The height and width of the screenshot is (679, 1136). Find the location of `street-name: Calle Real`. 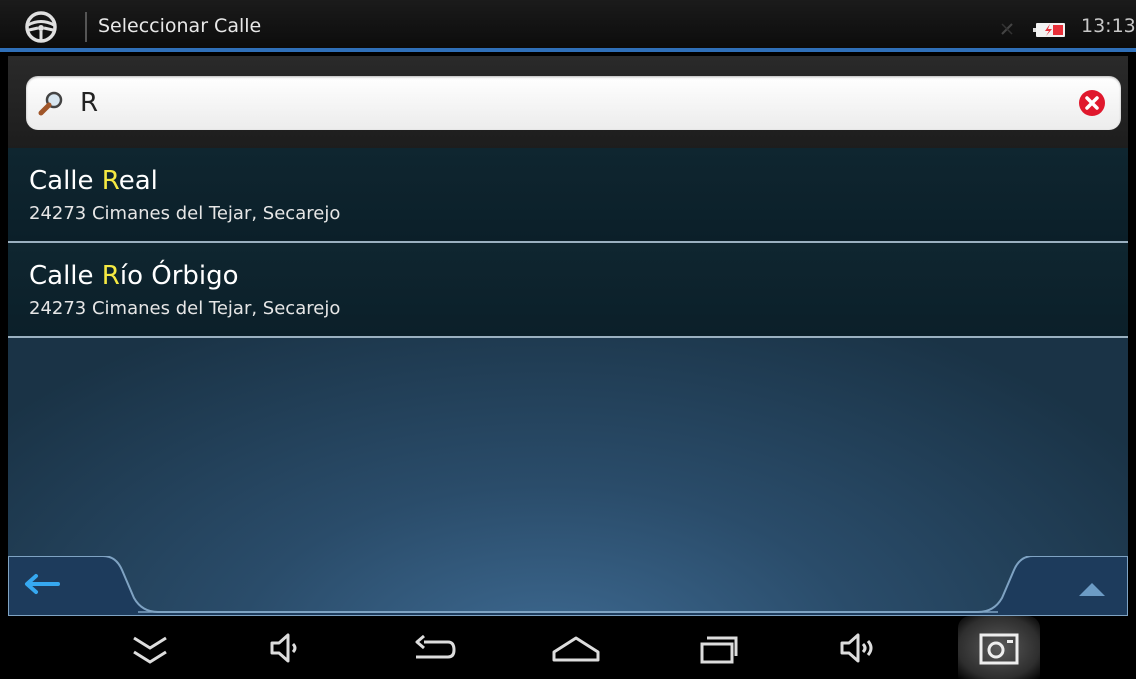

street-name: Calle Real is located at coordinates (93, 181).